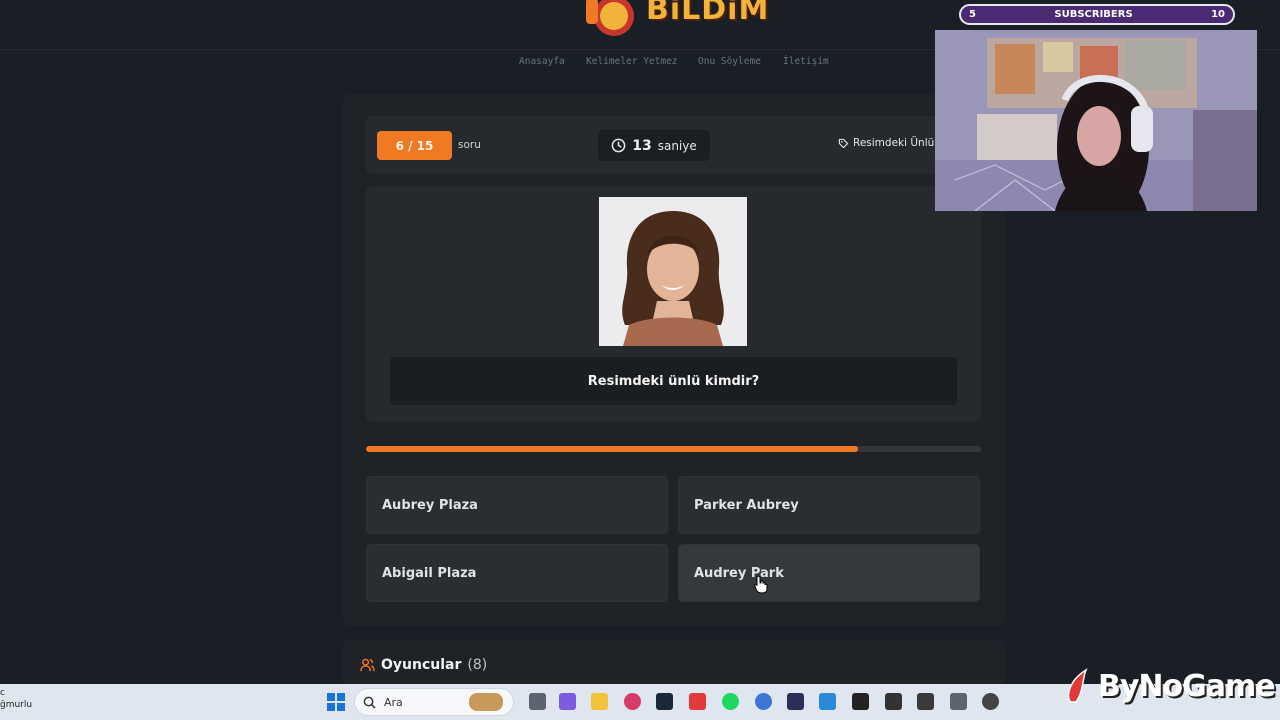  Describe the element at coordinates (795, 701) in the screenshot. I see `ide-icon` at that location.